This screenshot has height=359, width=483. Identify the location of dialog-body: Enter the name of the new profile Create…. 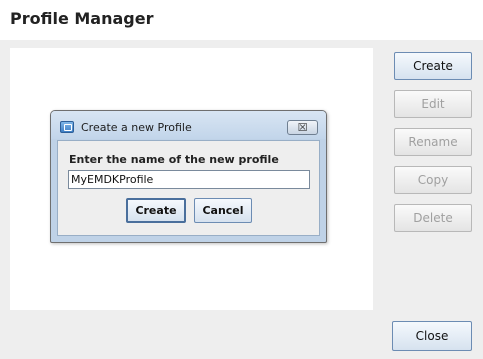
(188, 188).